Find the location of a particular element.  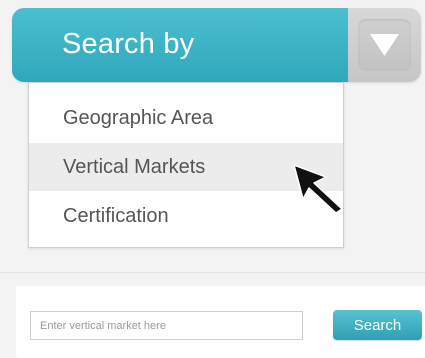

section-divider is located at coordinates (212, 272).